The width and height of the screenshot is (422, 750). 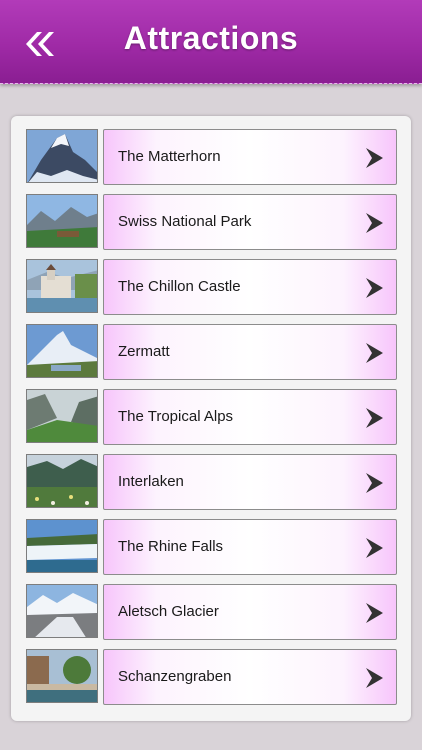 What do you see at coordinates (185, 221) in the screenshot?
I see `item-label: Swiss National Park` at bounding box center [185, 221].